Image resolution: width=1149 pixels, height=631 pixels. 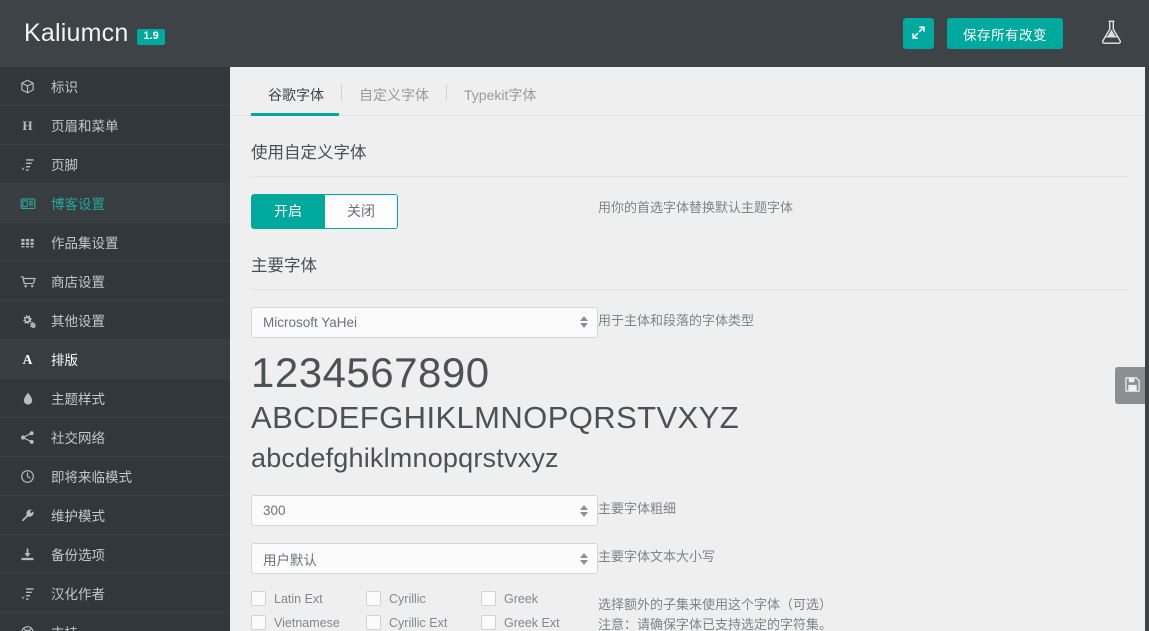 I want to click on version-badge: 1.9, so click(x=151, y=37).